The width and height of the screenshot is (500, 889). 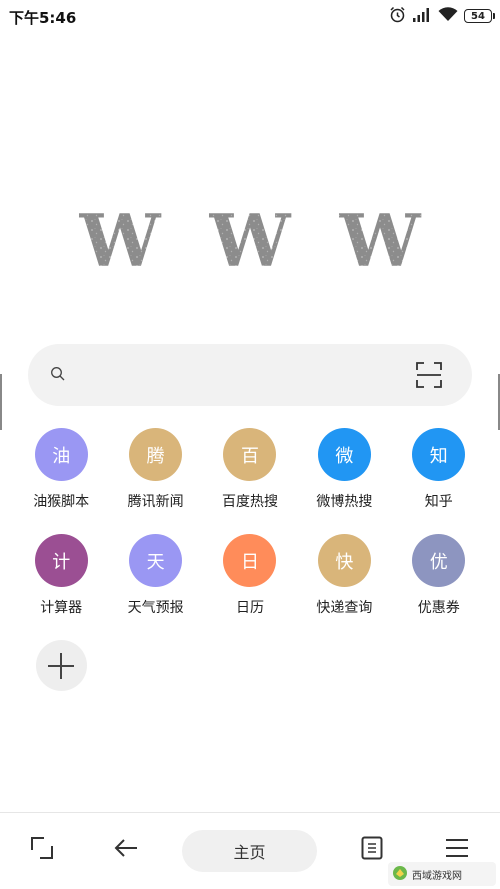 I want to click on back-arrow-icon, so click(x=126, y=850).